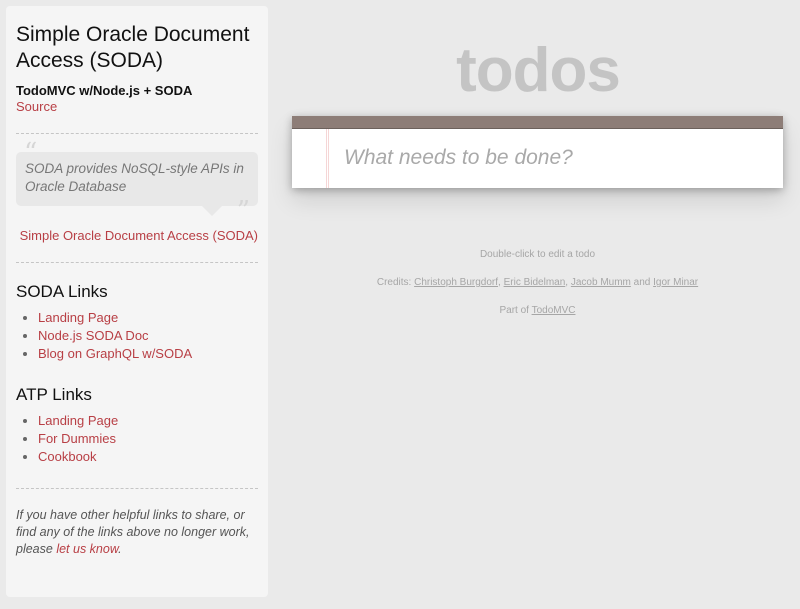 The image size is (800, 609). What do you see at coordinates (133, 47) in the screenshot?
I see `sidebar-title: Simple Oracle Document Access (SODA)` at bounding box center [133, 47].